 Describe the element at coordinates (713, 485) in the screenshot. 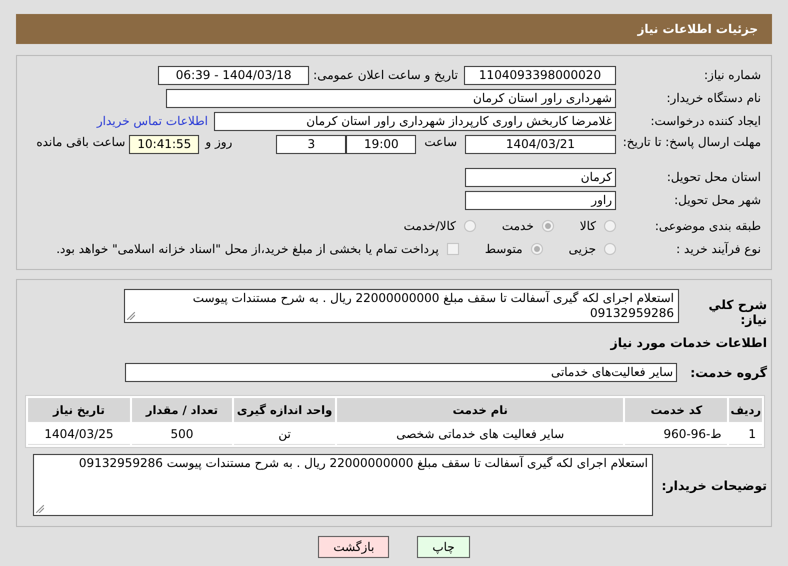

I see `field-label: توضیحات خریدار:` at that location.